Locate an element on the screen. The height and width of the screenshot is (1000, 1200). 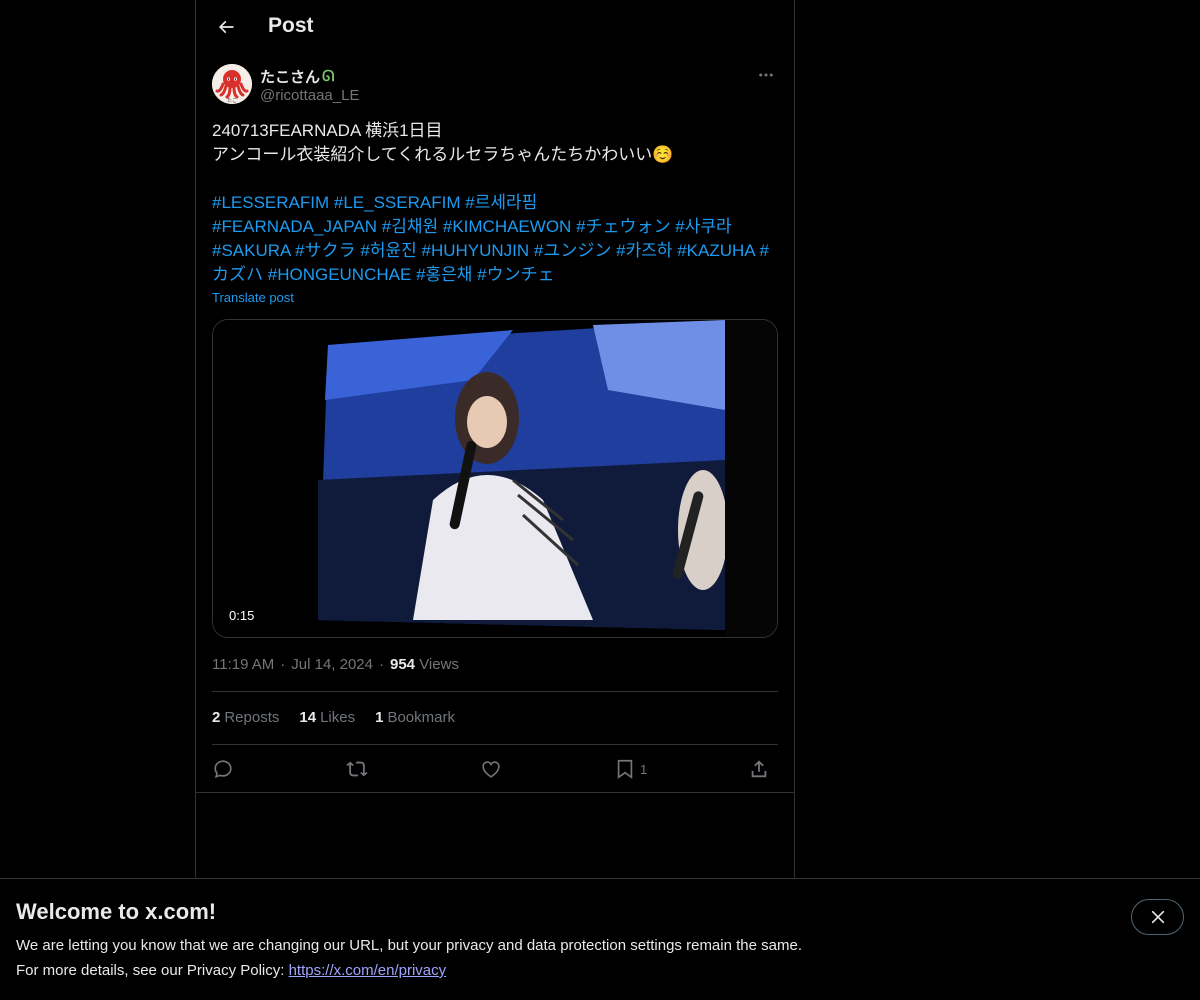
reposts-stat: 2 Reposts is located at coordinates (245, 717).